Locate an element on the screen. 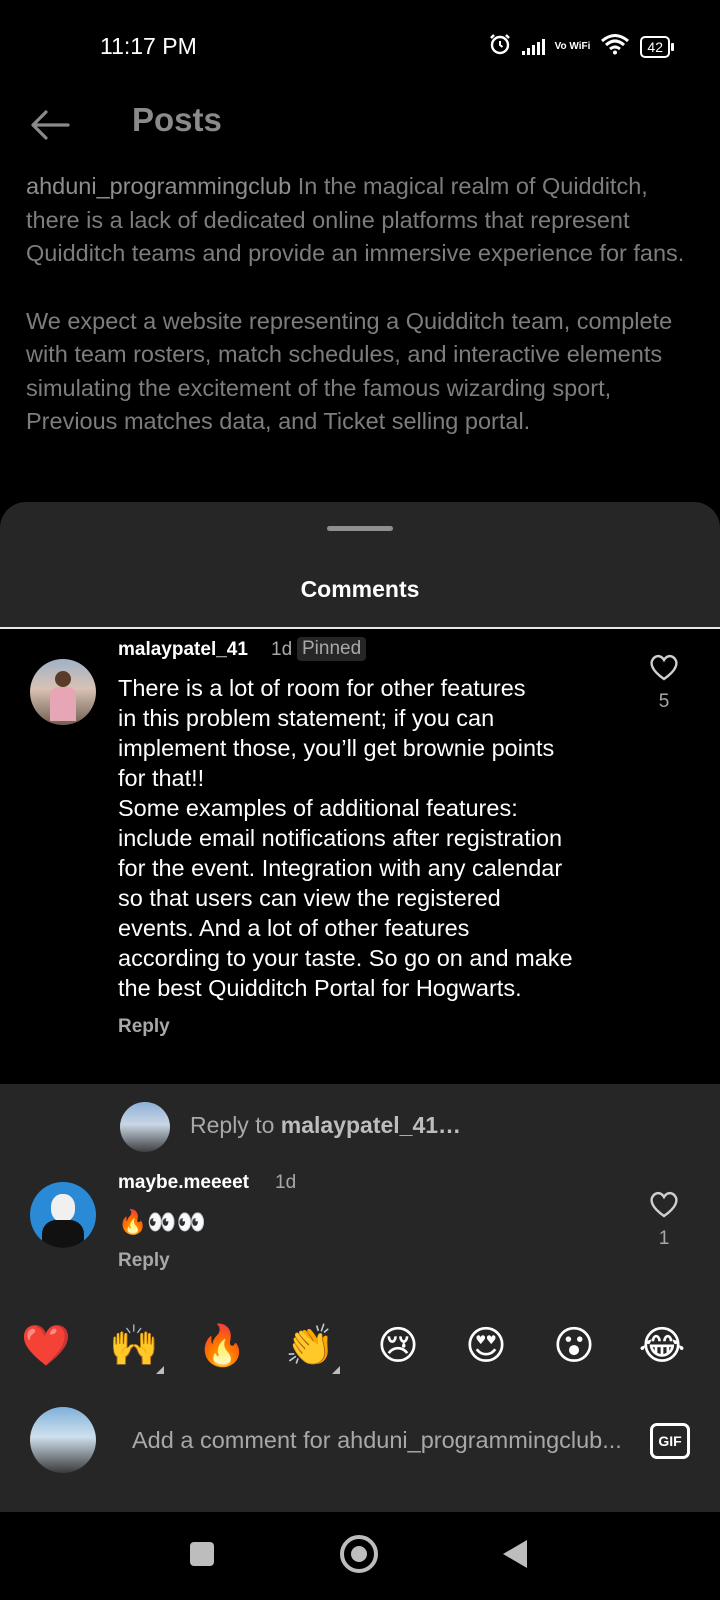 This screenshot has height=1600, width=720. status-icons: Vo WiFi 42 is located at coordinates (581, 46).